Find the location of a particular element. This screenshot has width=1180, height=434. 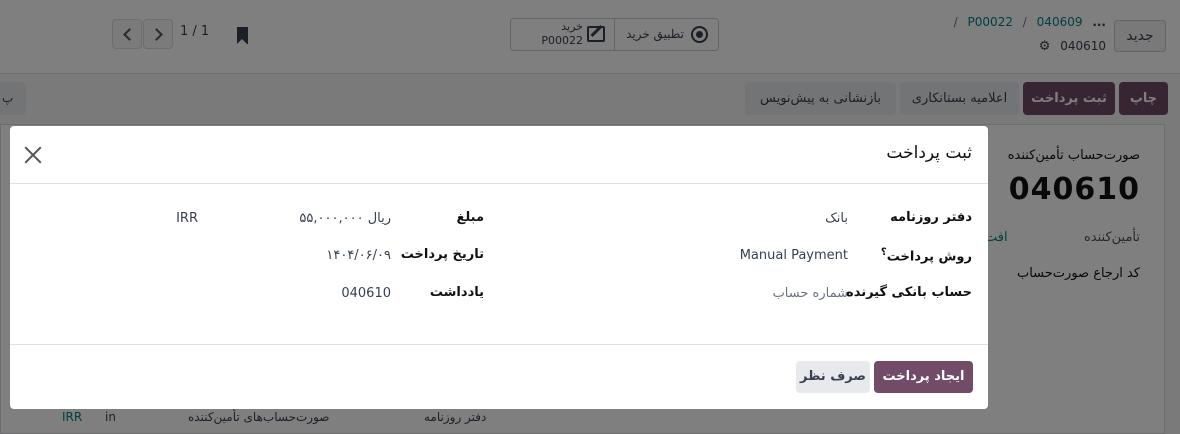

payment-method-label: روش پرداخت؟ is located at coordinates (925, 255).